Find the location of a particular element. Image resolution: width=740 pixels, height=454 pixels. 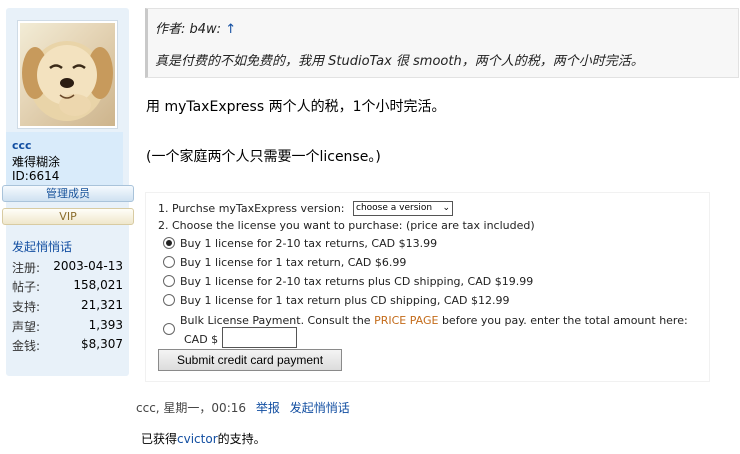

stat-label: 支持: is located at coordinates (26, 307).